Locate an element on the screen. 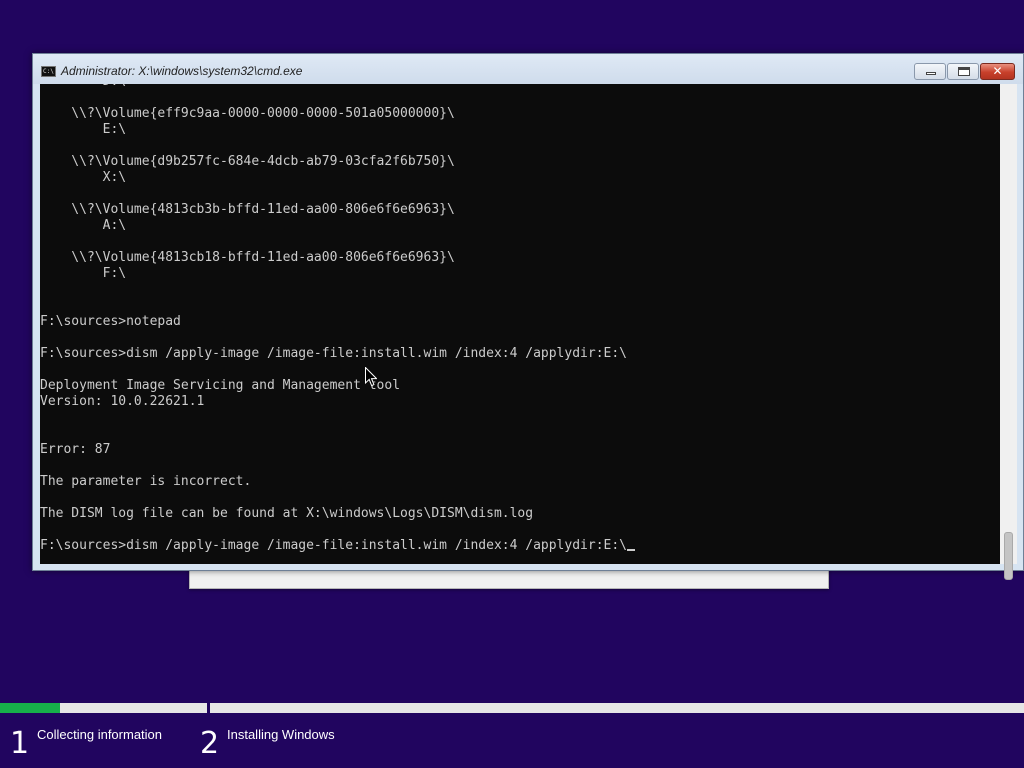 The image size is (1024, 768). close-button: ✕ is located at coordinates (997, 71).